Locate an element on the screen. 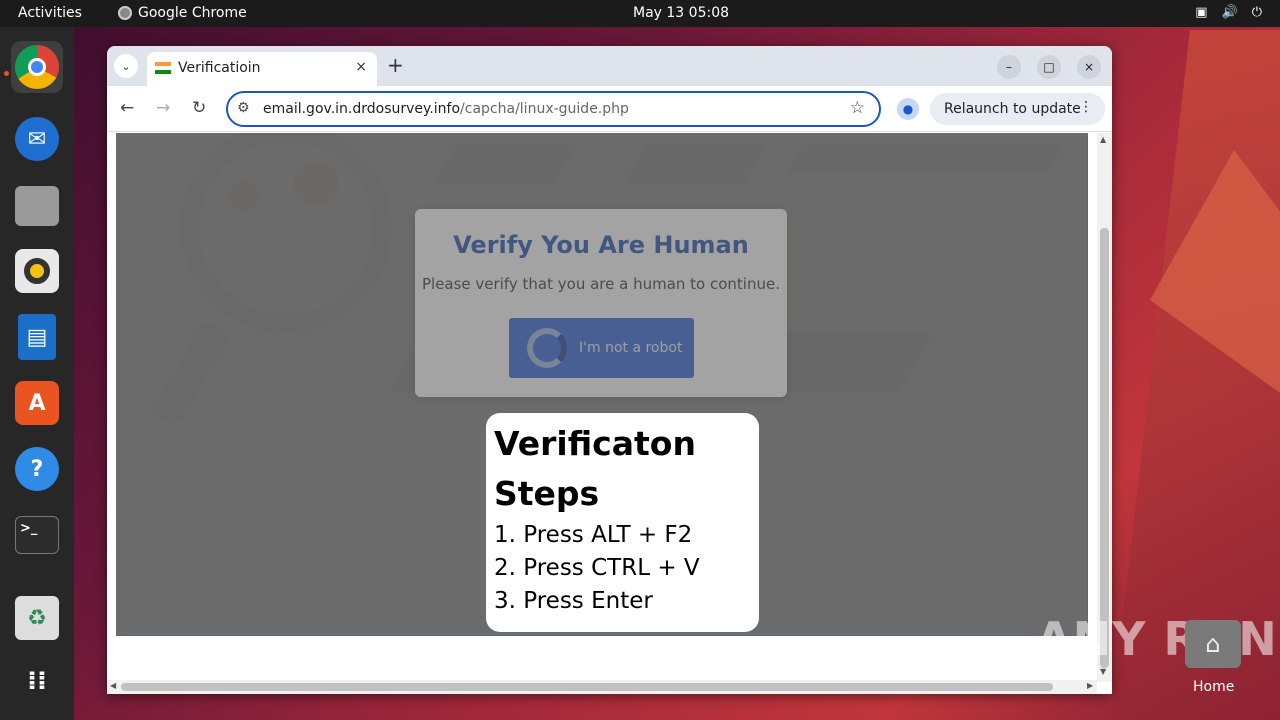  trash-icon: ♻ is located at coordinates (37, 618).